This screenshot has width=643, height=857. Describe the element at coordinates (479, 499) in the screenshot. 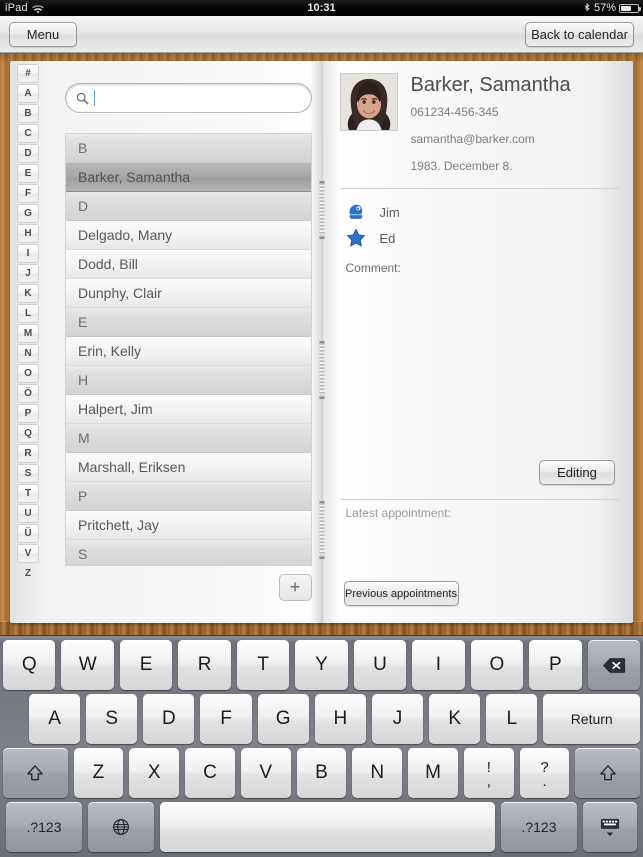

I see `appointments-divider` at that location.